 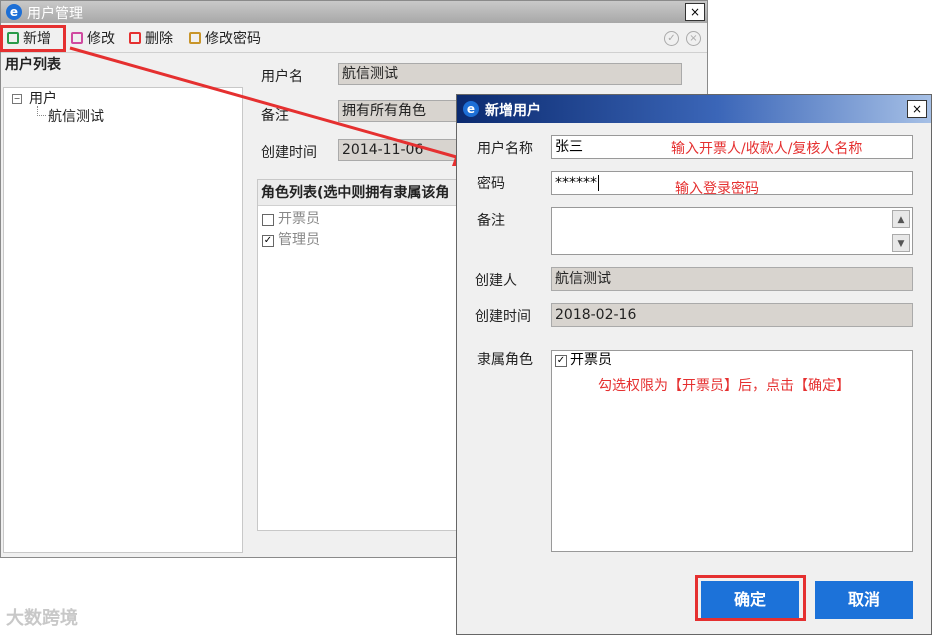 I want to click on dialog-username-label: 用户名称, so click(x=505, y=149).